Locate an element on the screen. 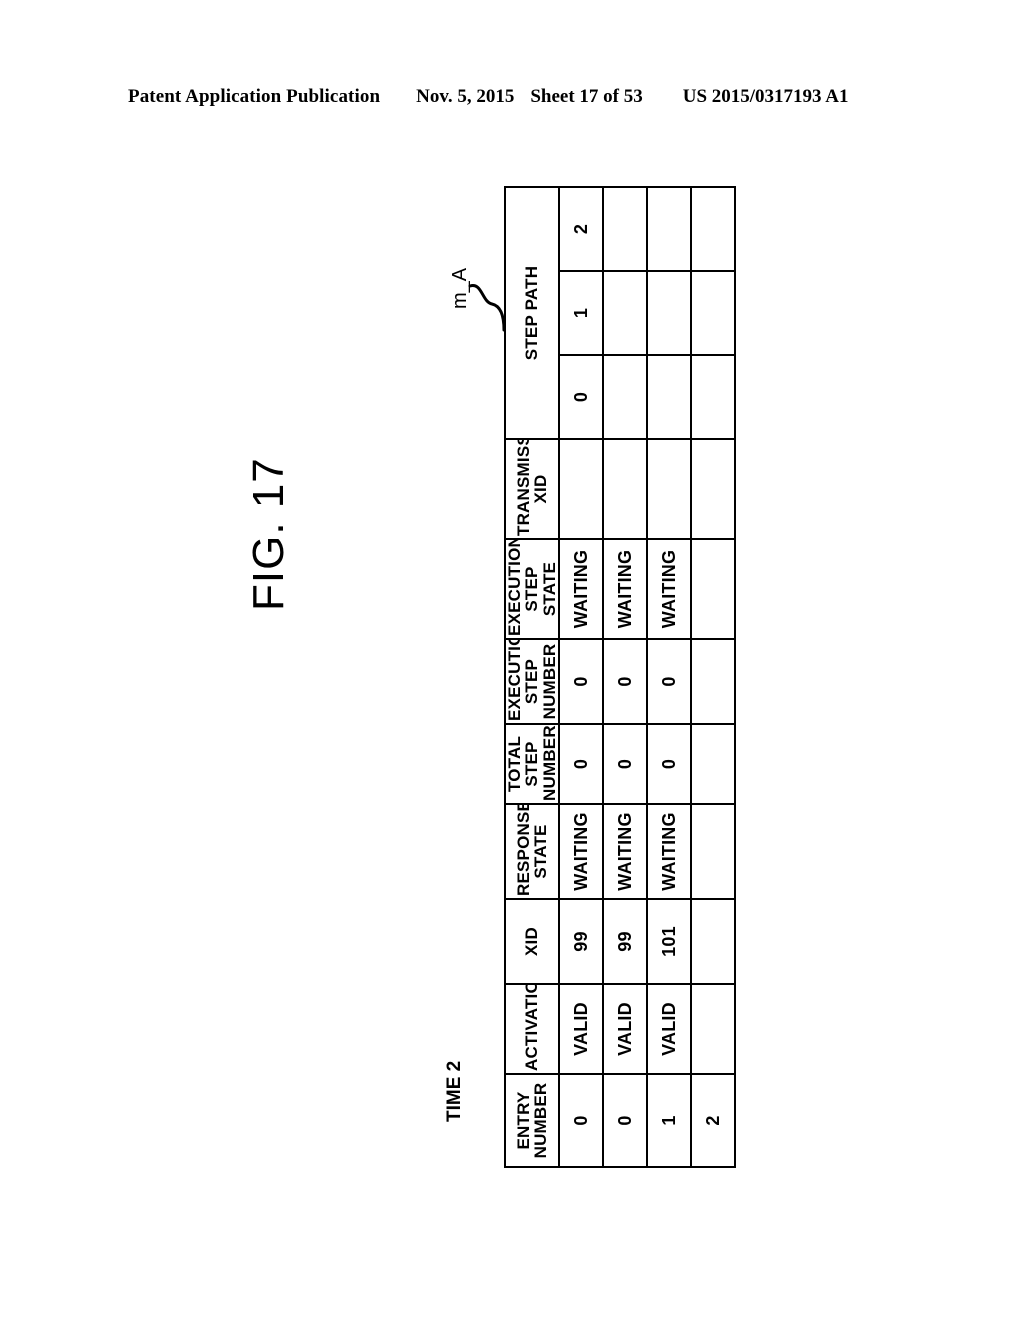  header-execution-step-state-line2: STEP STATE is located at coordinates (540, 589).